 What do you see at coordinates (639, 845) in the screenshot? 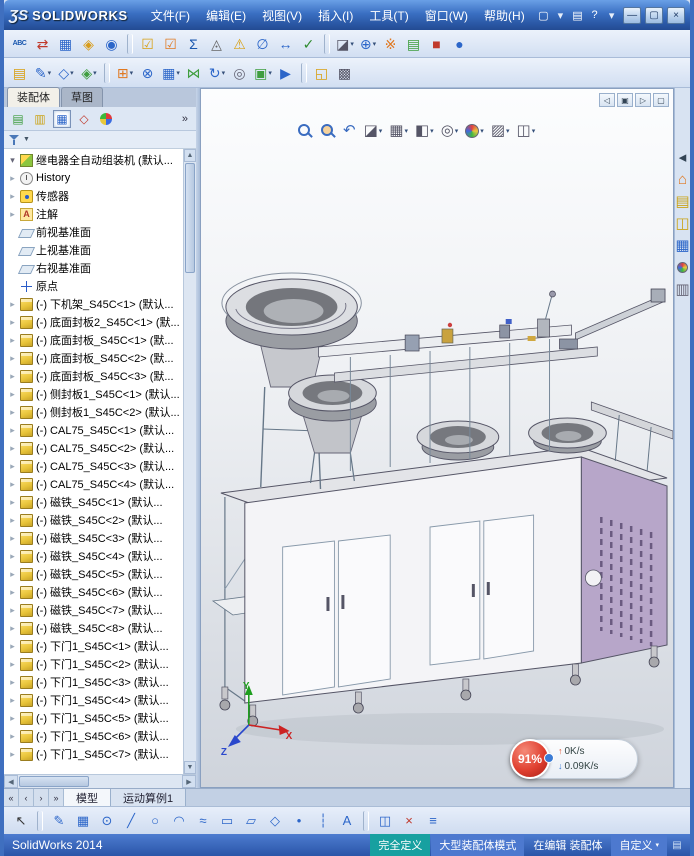
I see `status-custom-dropdown: 自定义 ▾` at bounding box center [639, 845].